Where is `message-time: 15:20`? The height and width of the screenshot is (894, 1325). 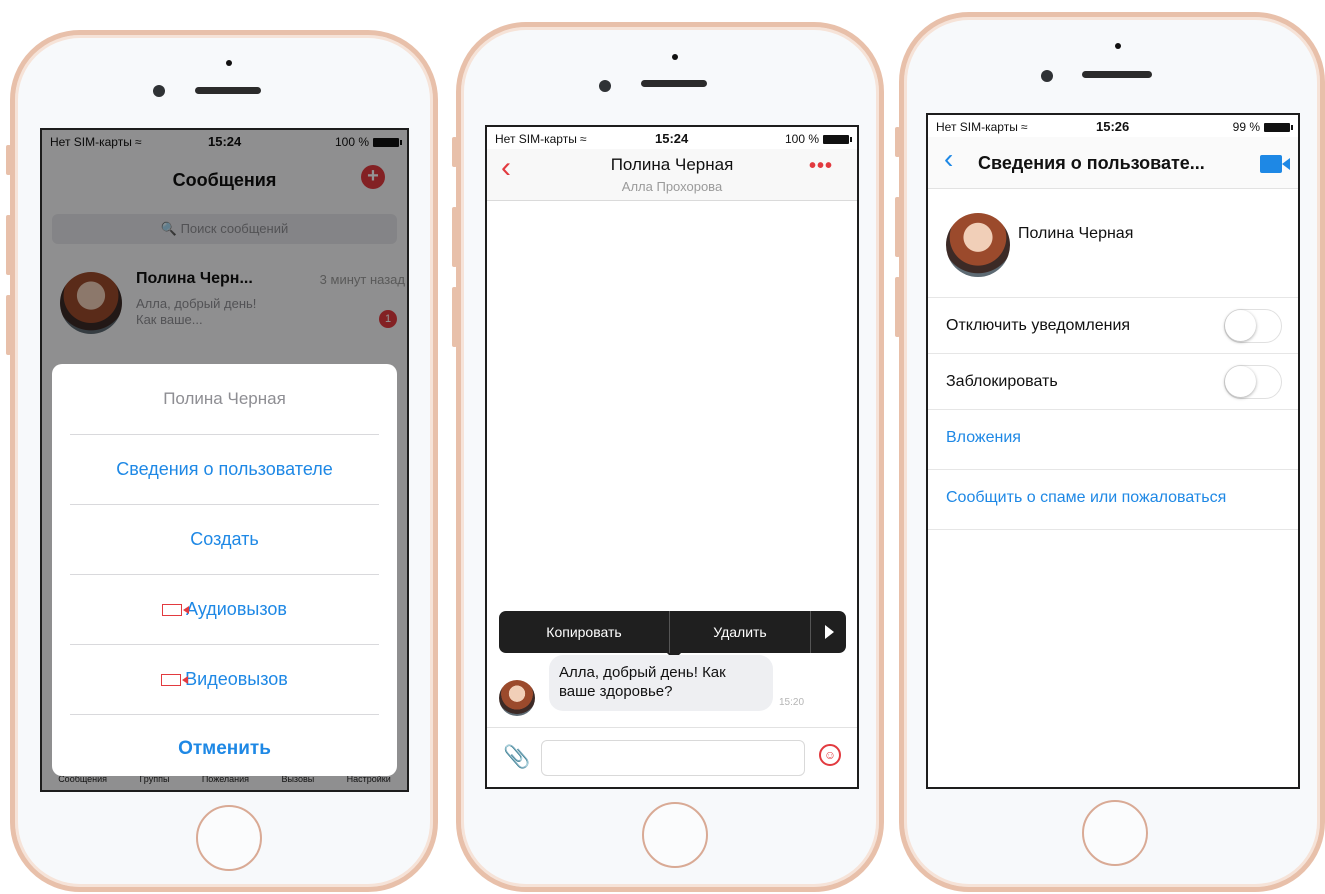 message-time: 15:20 is located at coordinates (792, 702).